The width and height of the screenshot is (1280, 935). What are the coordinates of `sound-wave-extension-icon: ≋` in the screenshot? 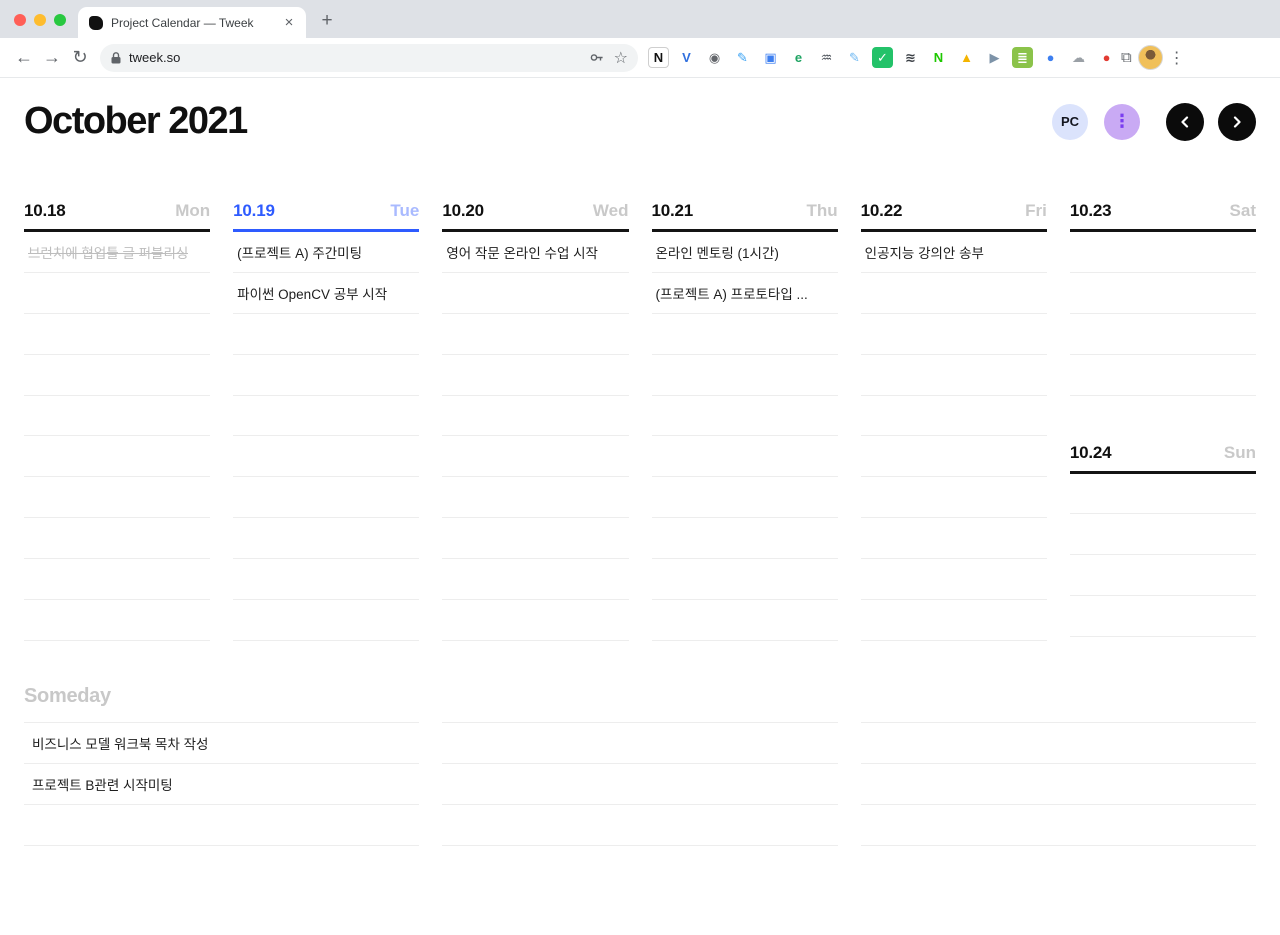 It's located at (910, 57).